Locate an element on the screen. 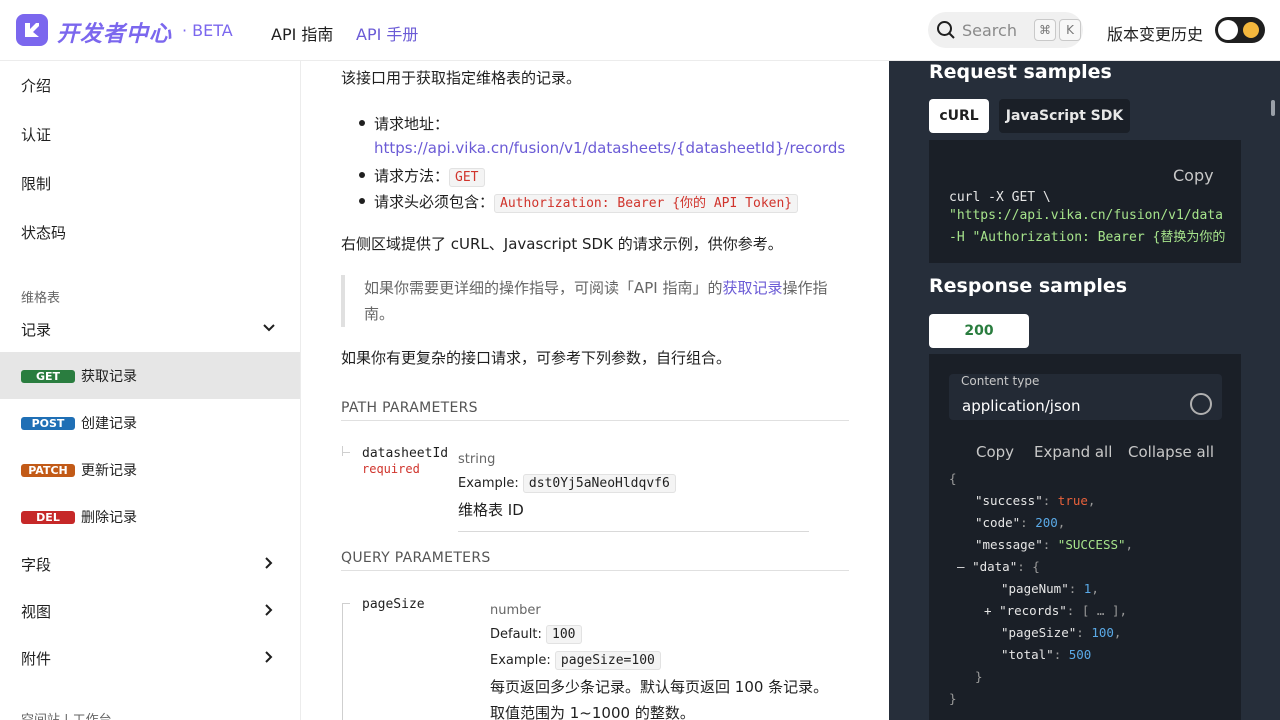 This screenshot has height=720, width=1280. sidebar-item-auth: 认证 is located at coordinates (150, 133).